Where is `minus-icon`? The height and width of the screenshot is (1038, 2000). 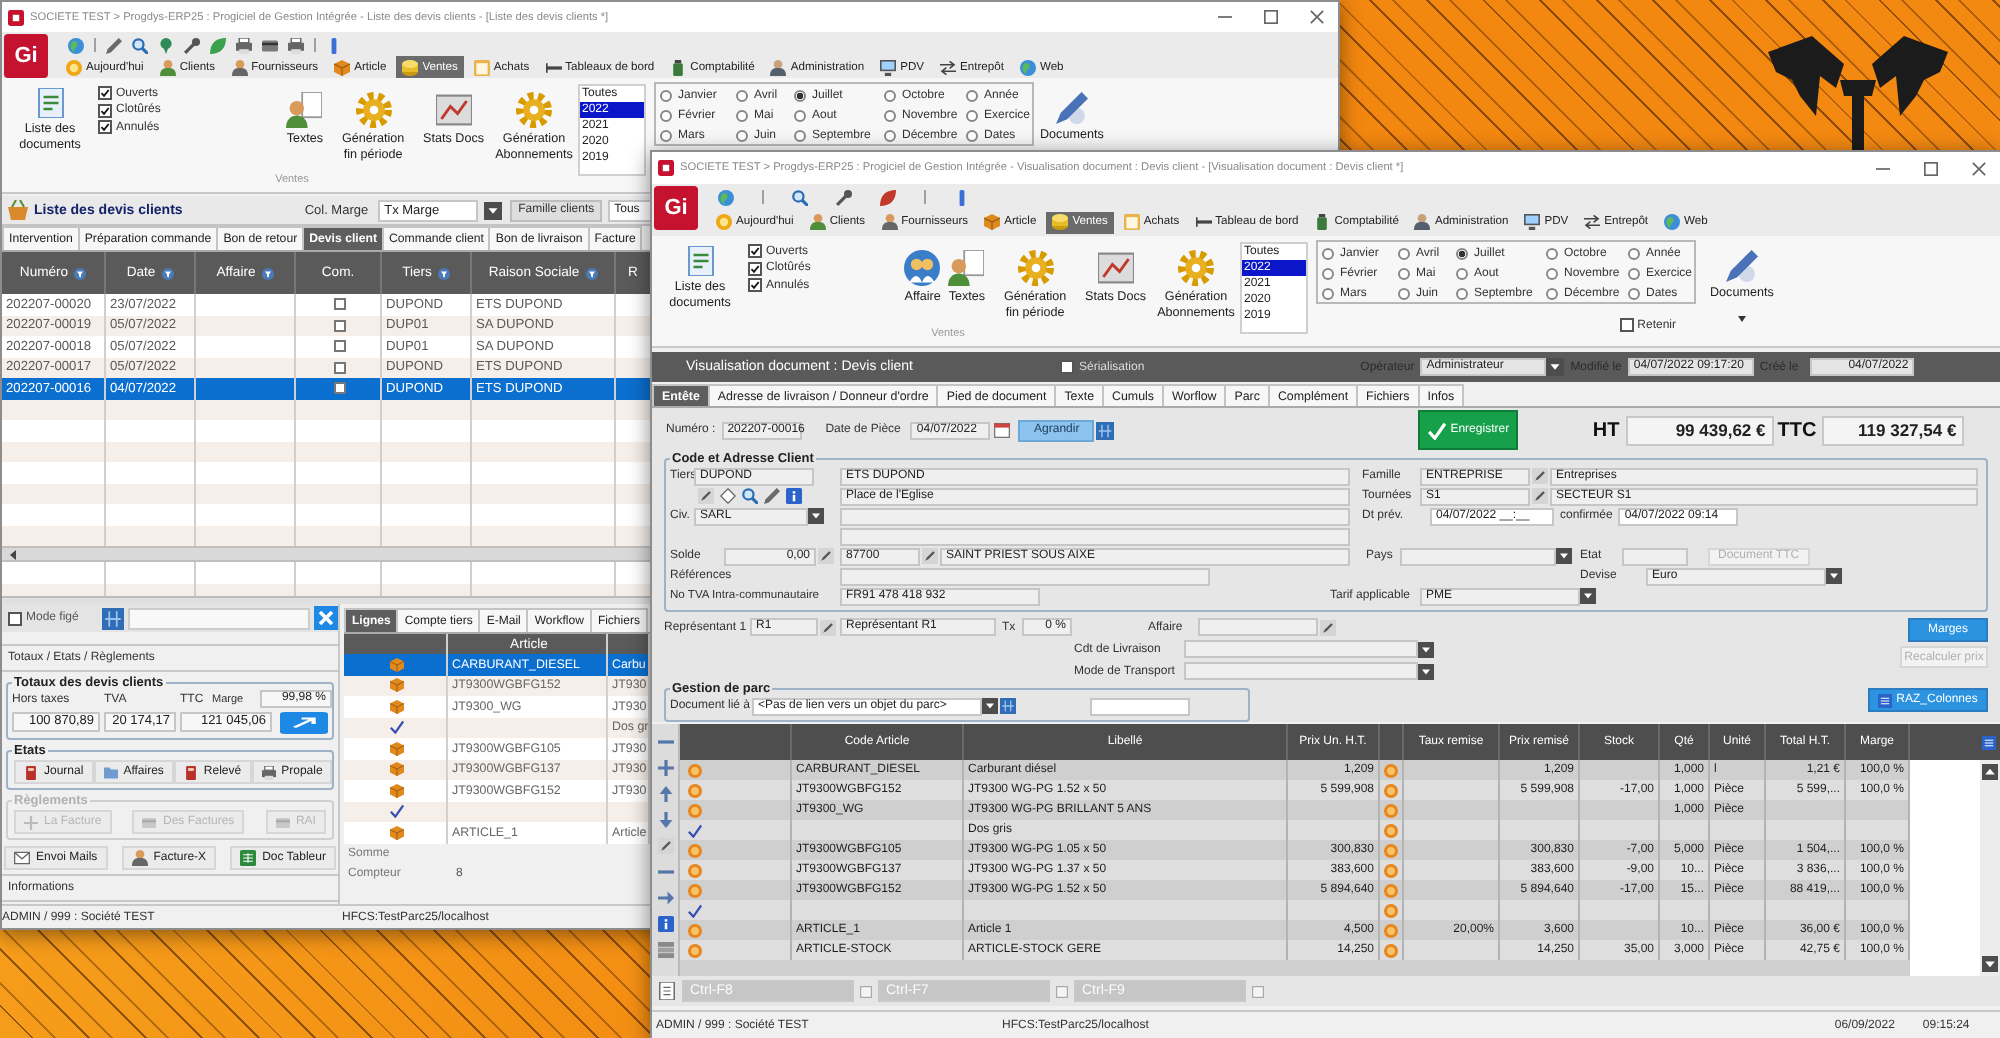
minus-icon is located at coordinates (665, 742).